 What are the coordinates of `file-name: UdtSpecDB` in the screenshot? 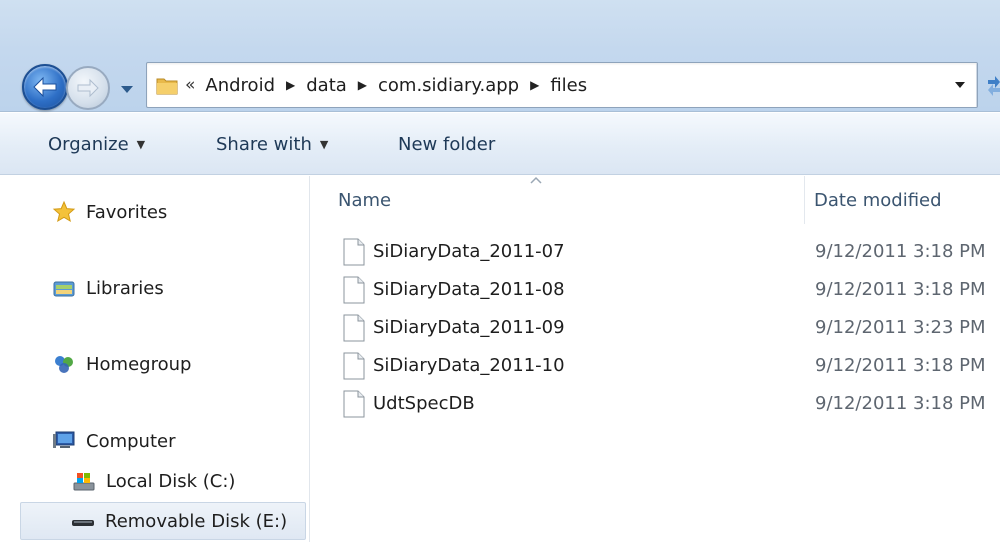 It's located at (424, 403).